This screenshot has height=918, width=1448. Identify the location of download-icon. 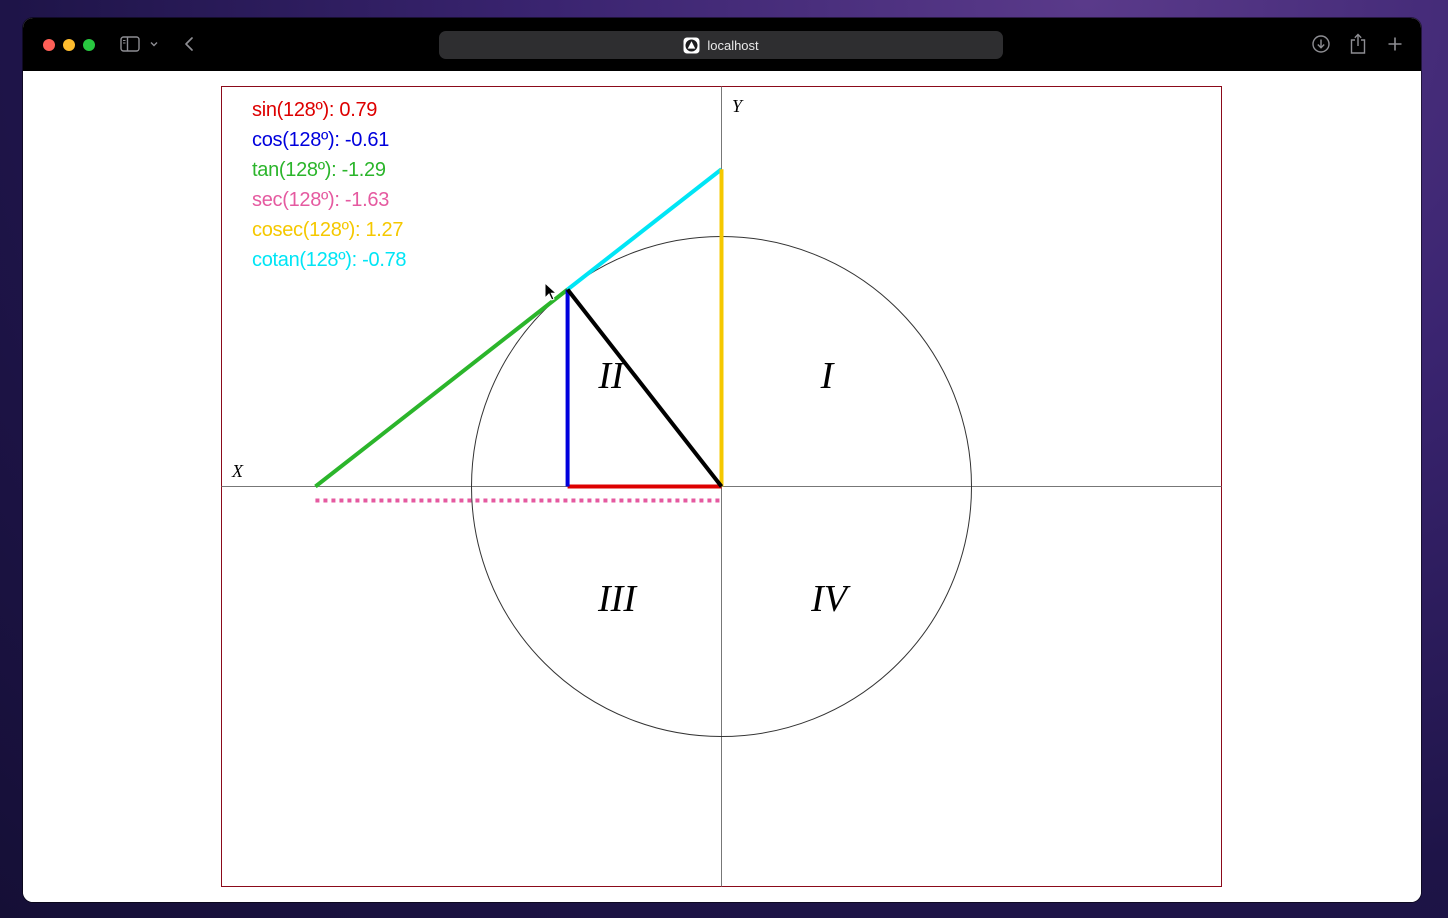
(1321, 44).